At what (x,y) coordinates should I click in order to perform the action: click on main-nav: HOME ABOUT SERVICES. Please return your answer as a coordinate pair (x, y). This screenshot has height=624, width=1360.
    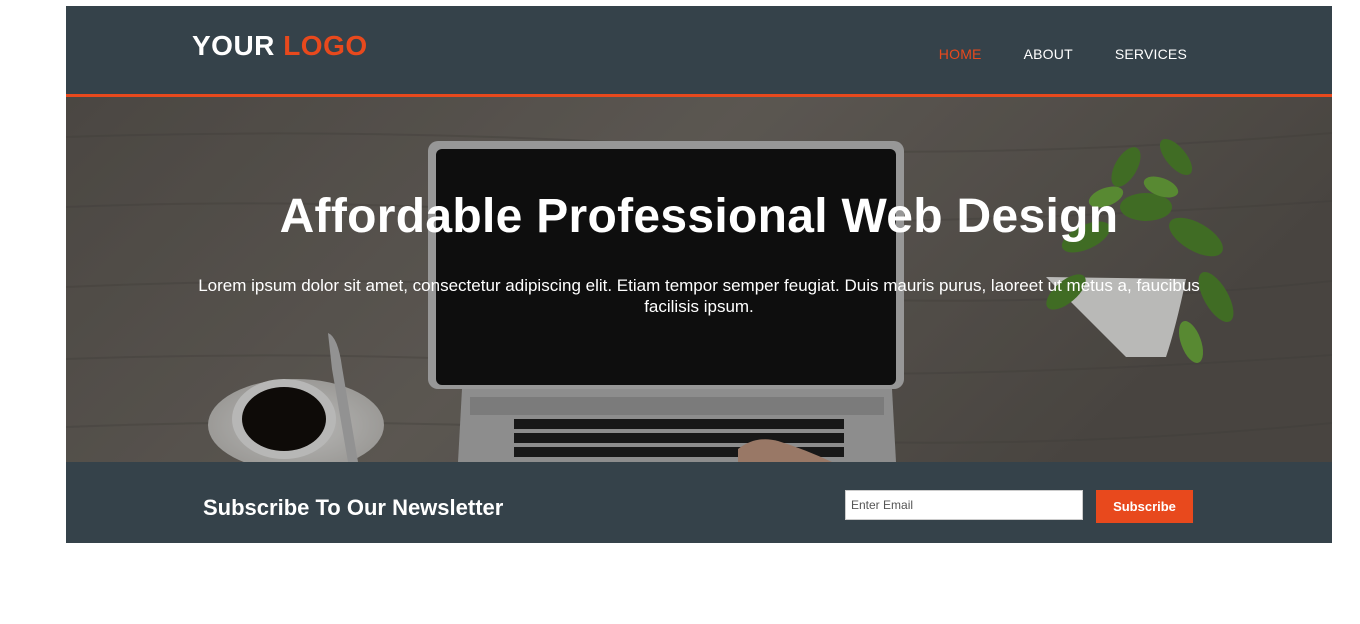
    Looking at the image, I should click on (1063, 54).